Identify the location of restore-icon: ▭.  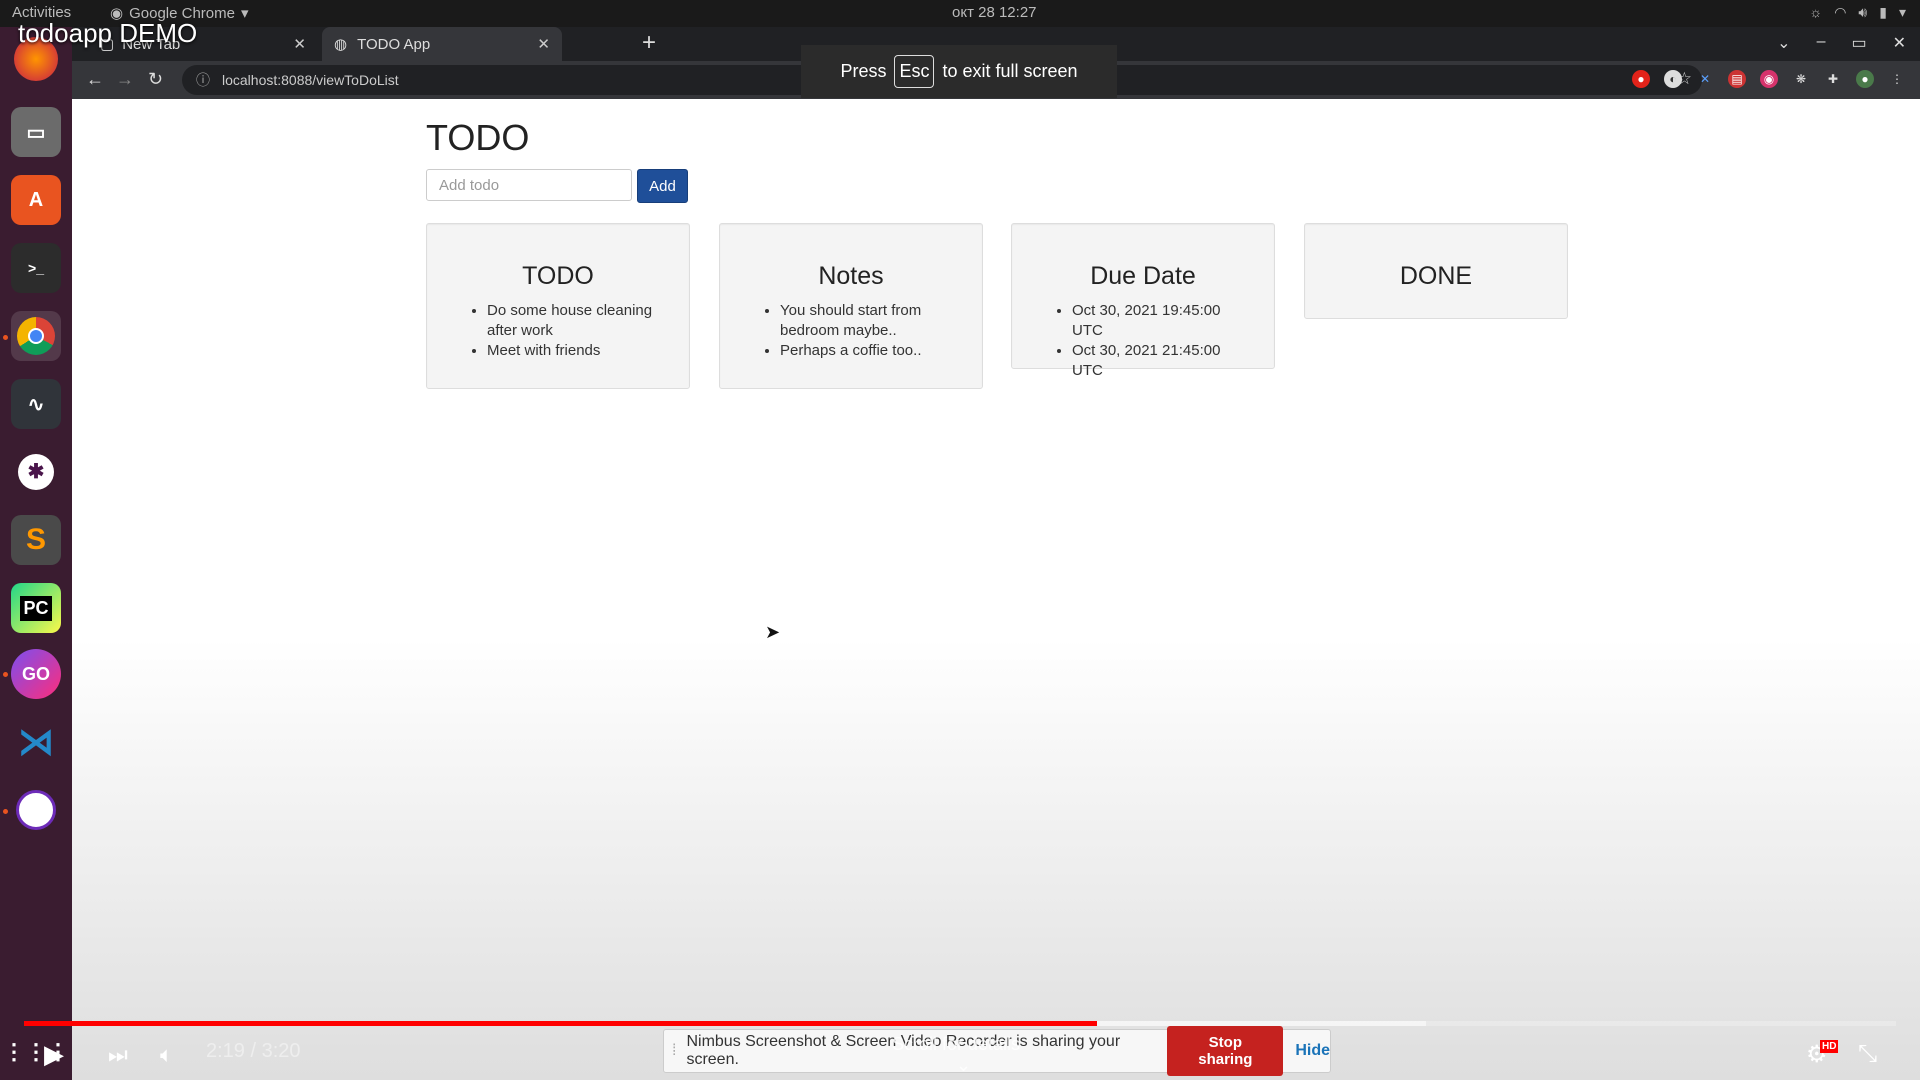
(1858, 43).